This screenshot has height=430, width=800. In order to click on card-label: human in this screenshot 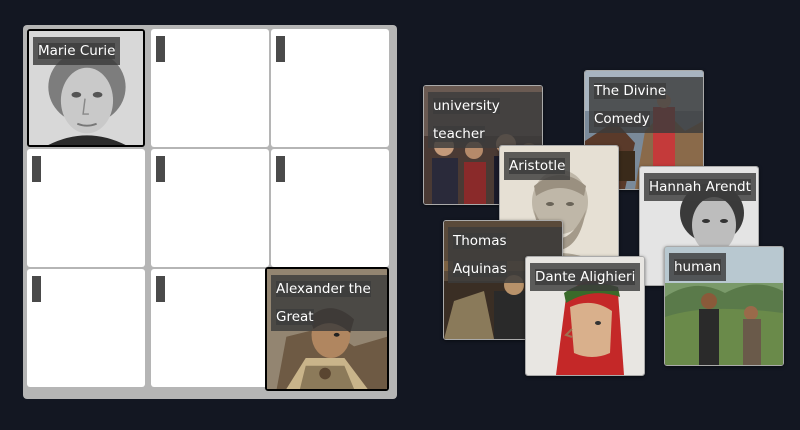, I will do `click(698, 267)`.